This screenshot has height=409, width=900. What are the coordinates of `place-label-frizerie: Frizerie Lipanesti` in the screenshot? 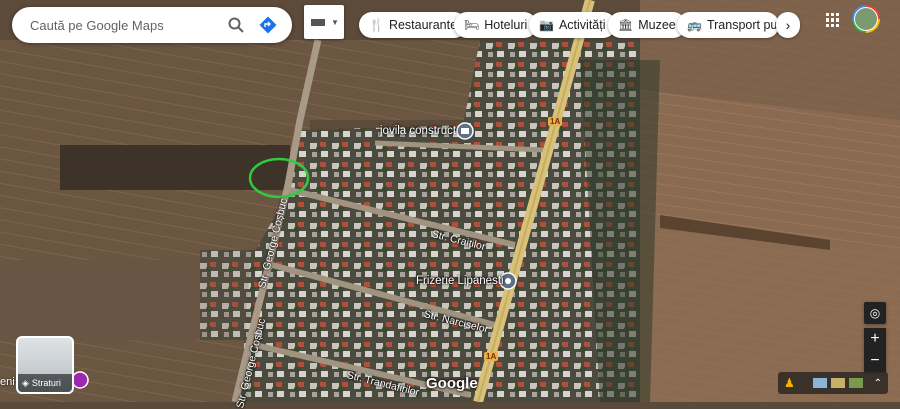 It's located at (460, 281).